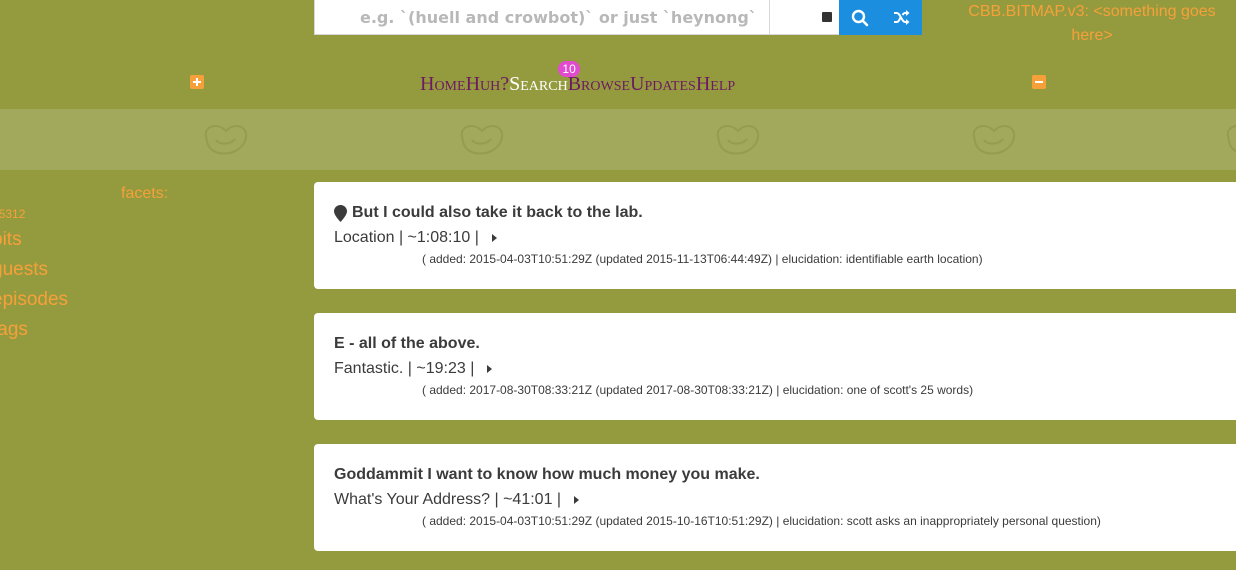  Describe the element at coordinates (784, 369) in the screenshot. I see `card-subtitle-row: Fantastic. | ~19:23 |` at that location.